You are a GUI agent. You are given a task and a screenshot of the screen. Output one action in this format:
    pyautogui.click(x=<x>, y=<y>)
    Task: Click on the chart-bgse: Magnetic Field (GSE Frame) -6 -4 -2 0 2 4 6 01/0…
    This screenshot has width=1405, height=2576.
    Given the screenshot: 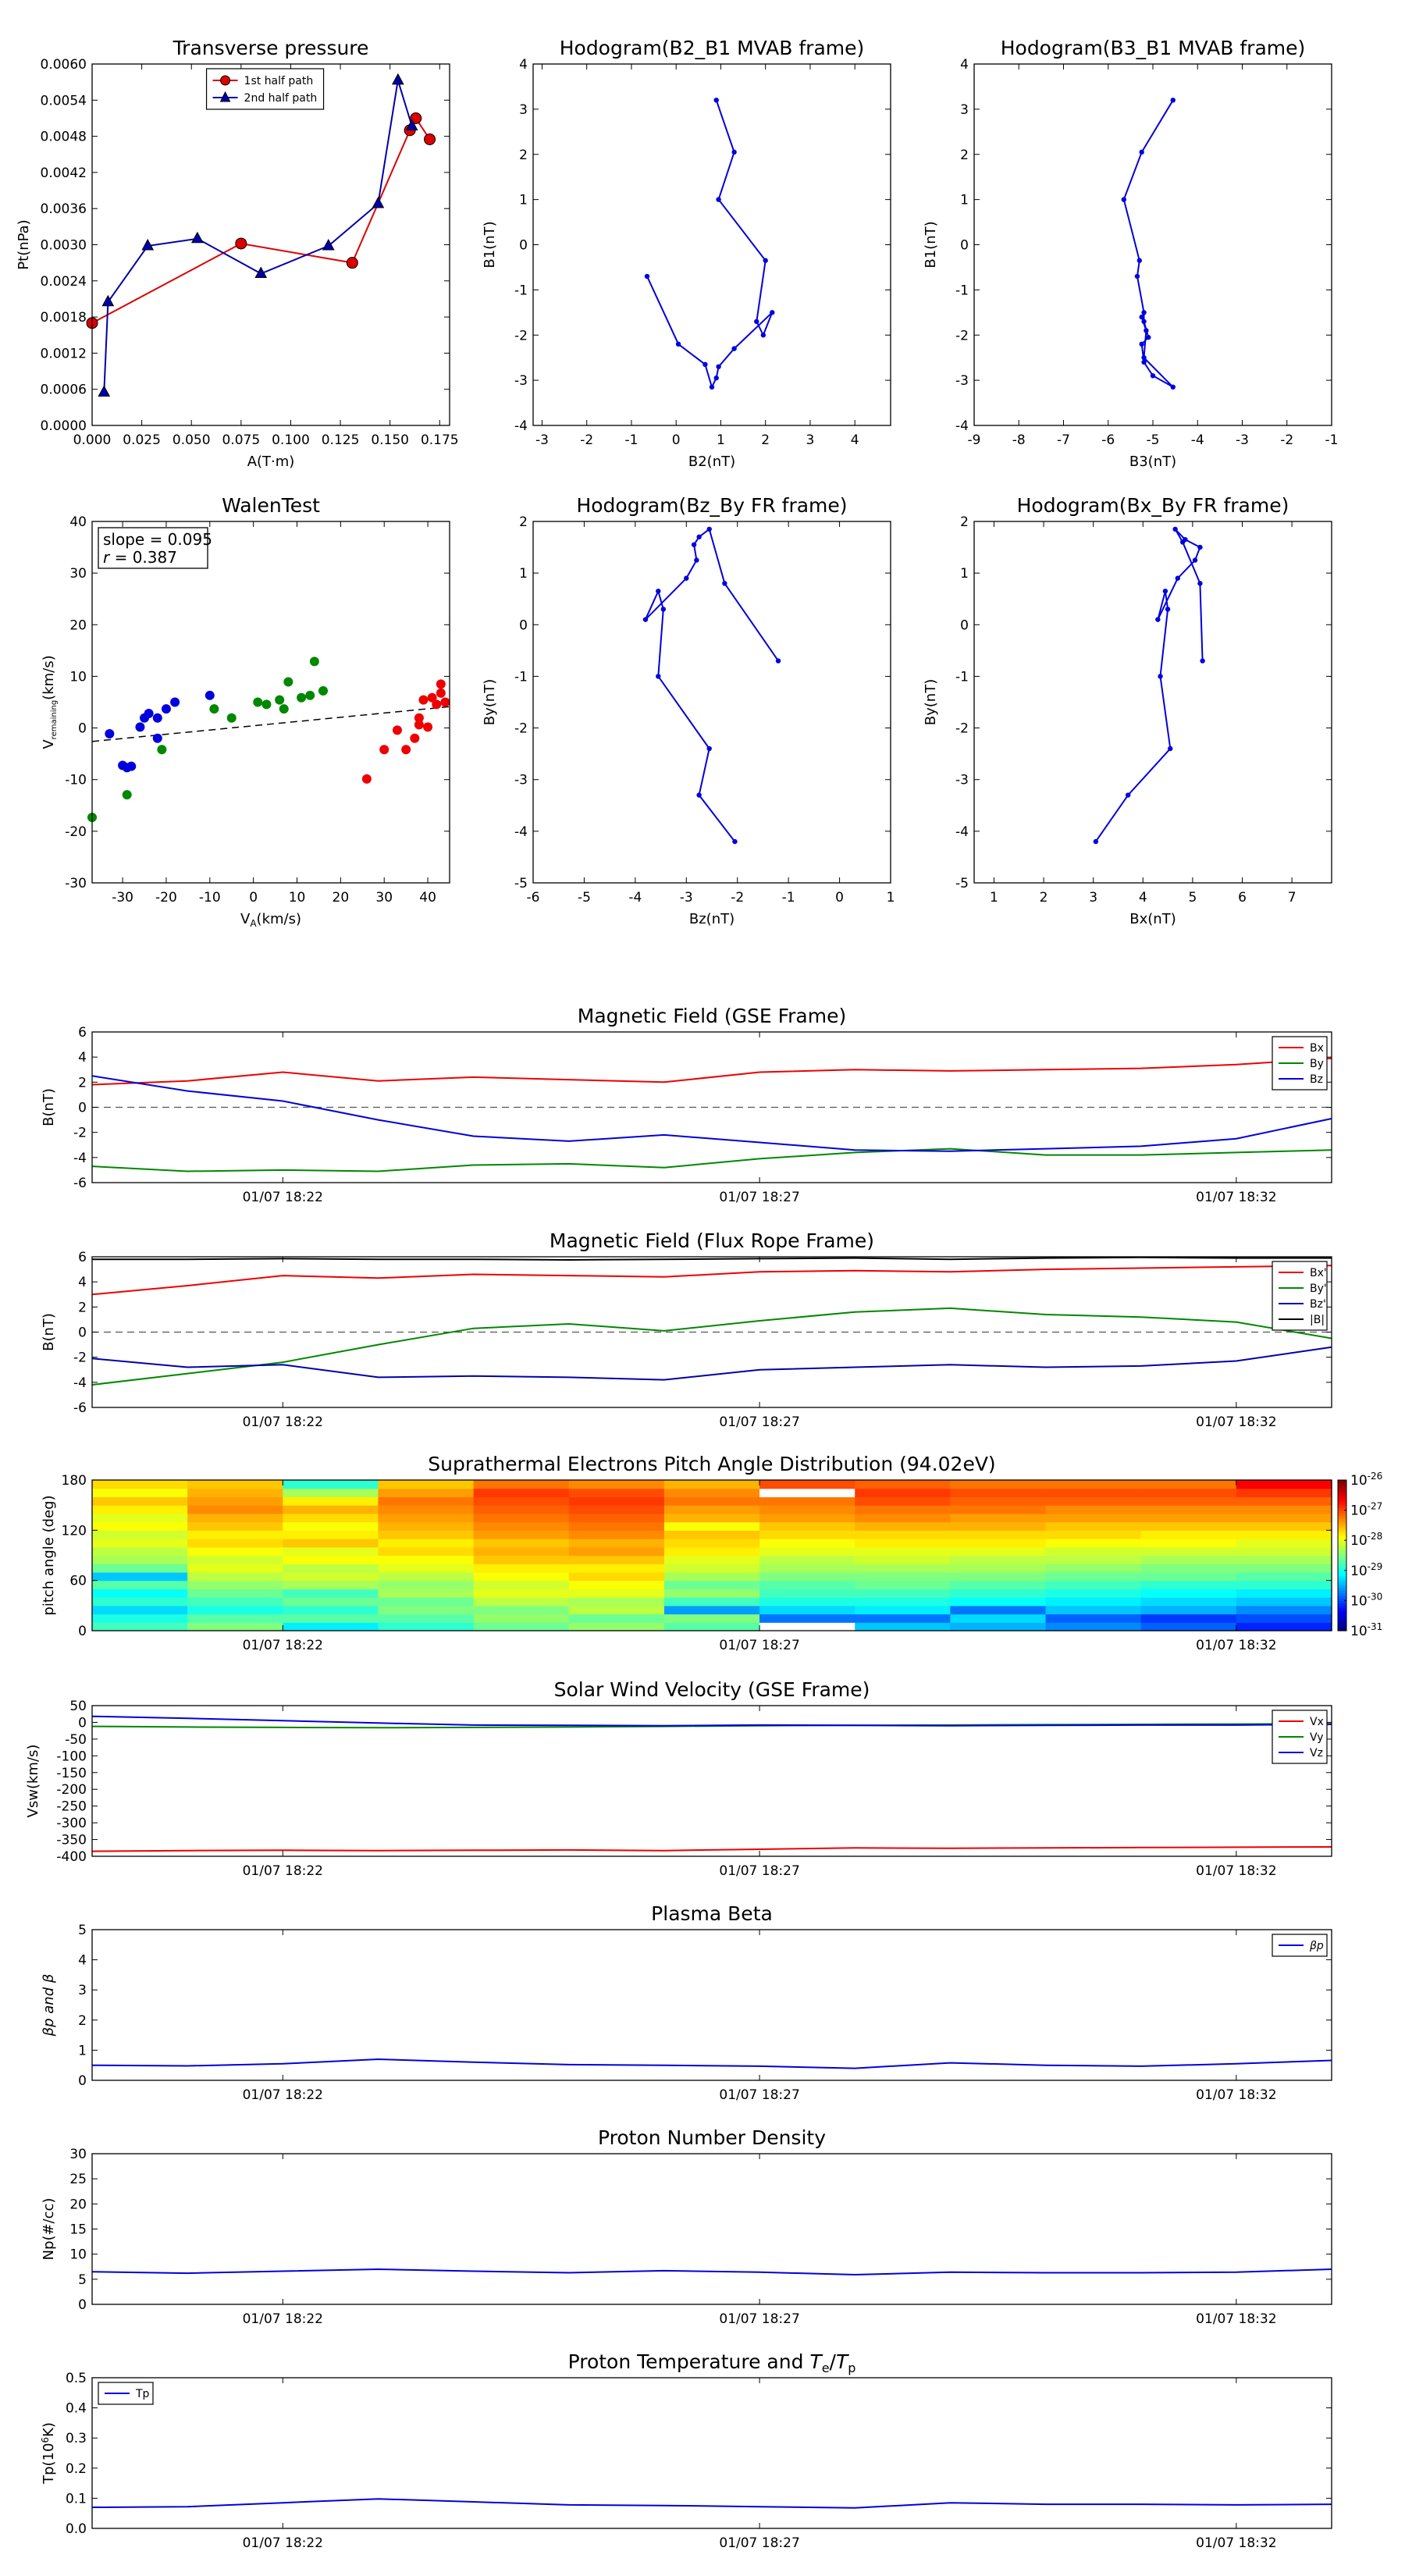 What is the action you would take?
    pyautogui.click(x=686, y=1105)
    